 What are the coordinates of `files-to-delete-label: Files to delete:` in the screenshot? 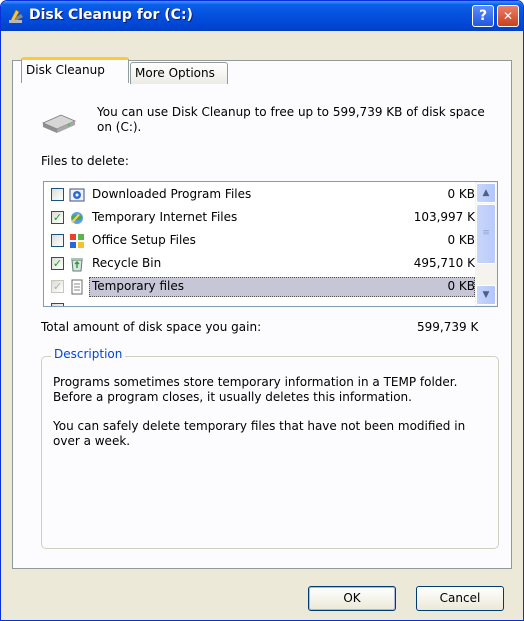 It's located at (85, 161).